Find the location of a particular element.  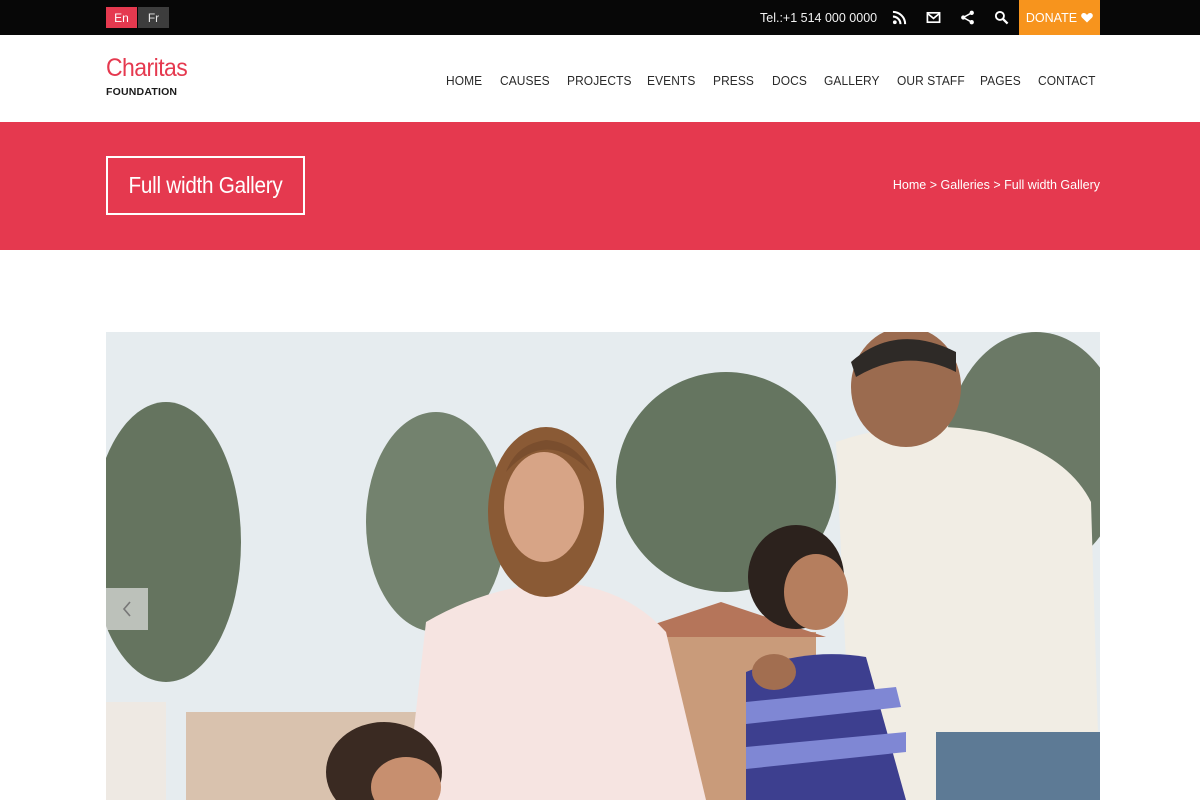

chevron-left-icon is located at coordinates (126, 609).